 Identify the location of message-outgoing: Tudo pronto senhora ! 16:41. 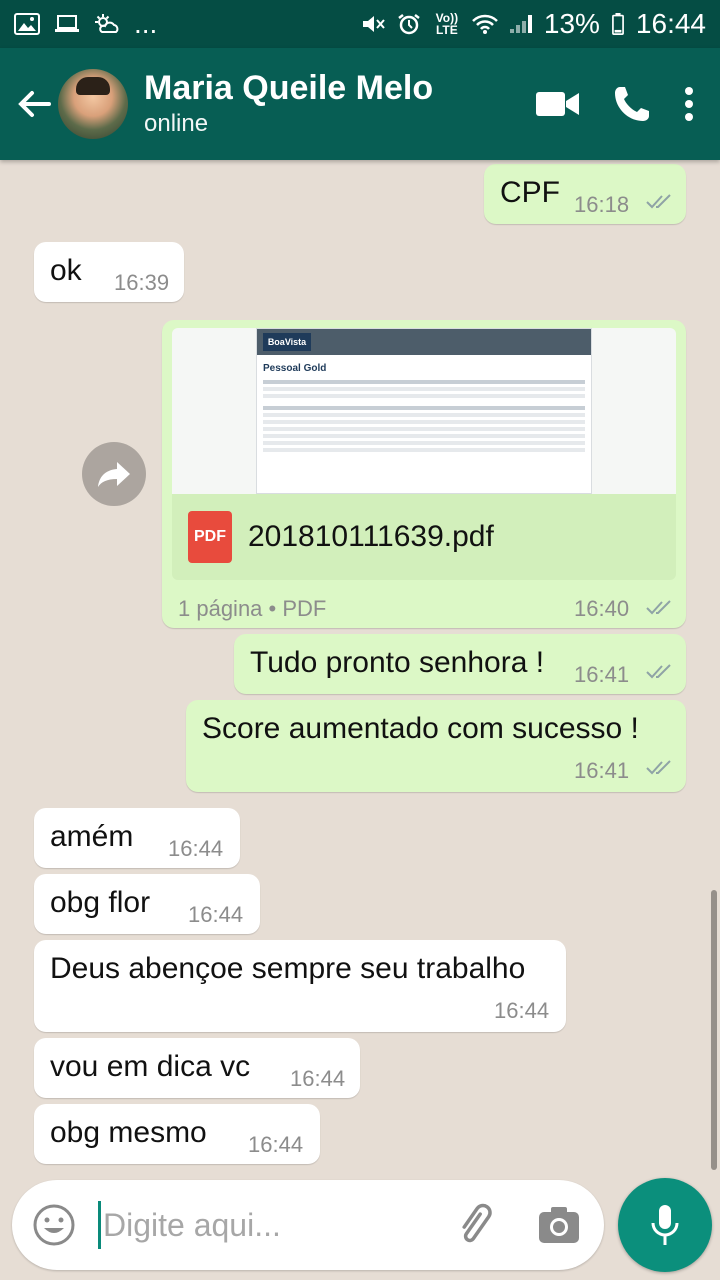
(460, 664).